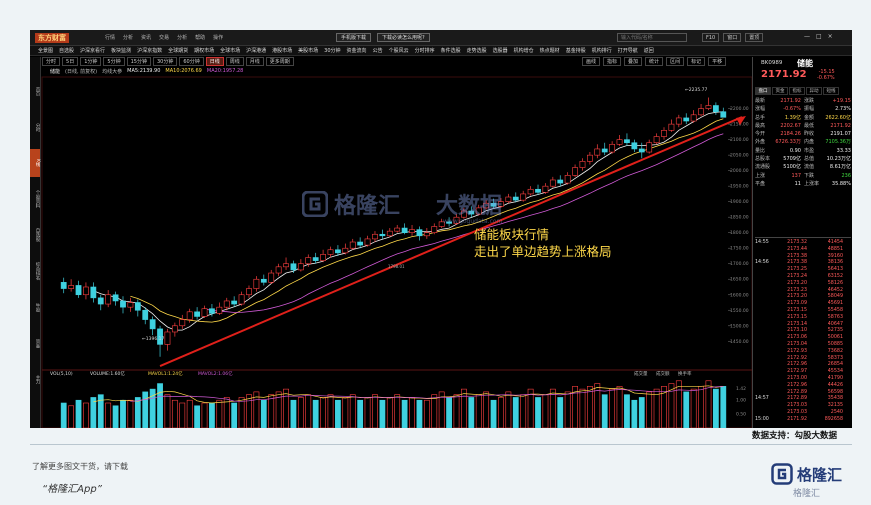 The height and width of the screenshot is (505, 871). What do you see at coordinates (477, 50) in the screenshot?
I see `nav-item-17: 走势选股` at bounding box center [477, 50].